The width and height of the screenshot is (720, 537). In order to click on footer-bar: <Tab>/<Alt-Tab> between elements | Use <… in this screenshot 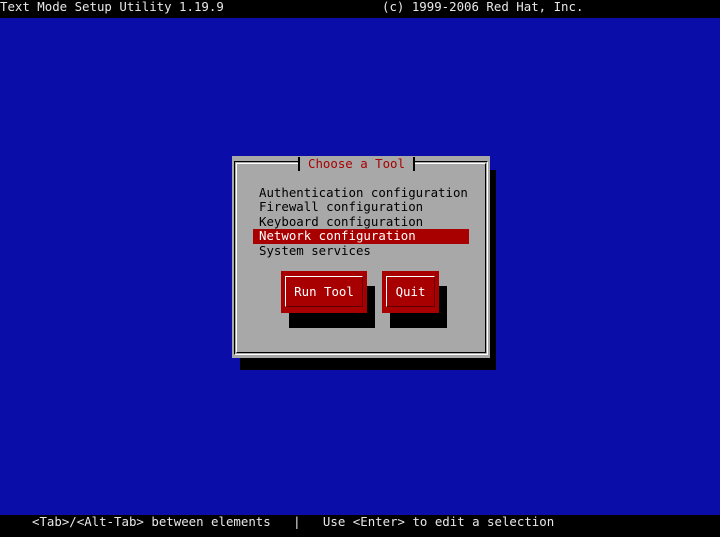, I will do `click(360, 526)`.